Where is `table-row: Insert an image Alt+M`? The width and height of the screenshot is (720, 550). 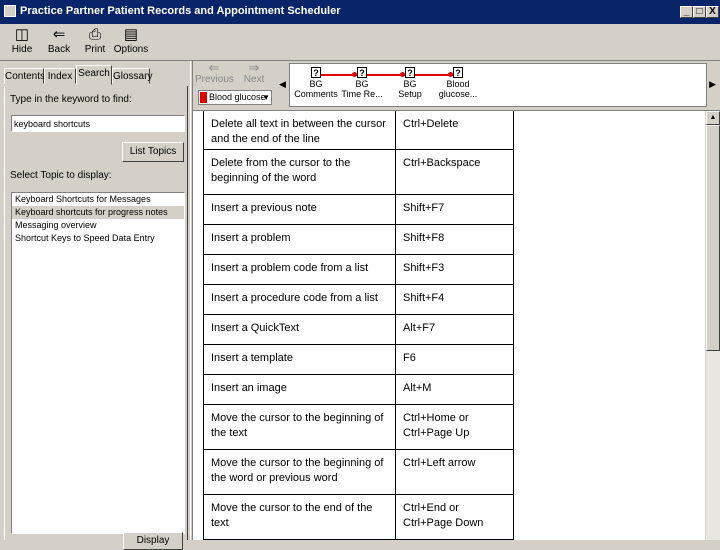
table-row: Insert an image Alt+M is located at coordinates (358, 389).